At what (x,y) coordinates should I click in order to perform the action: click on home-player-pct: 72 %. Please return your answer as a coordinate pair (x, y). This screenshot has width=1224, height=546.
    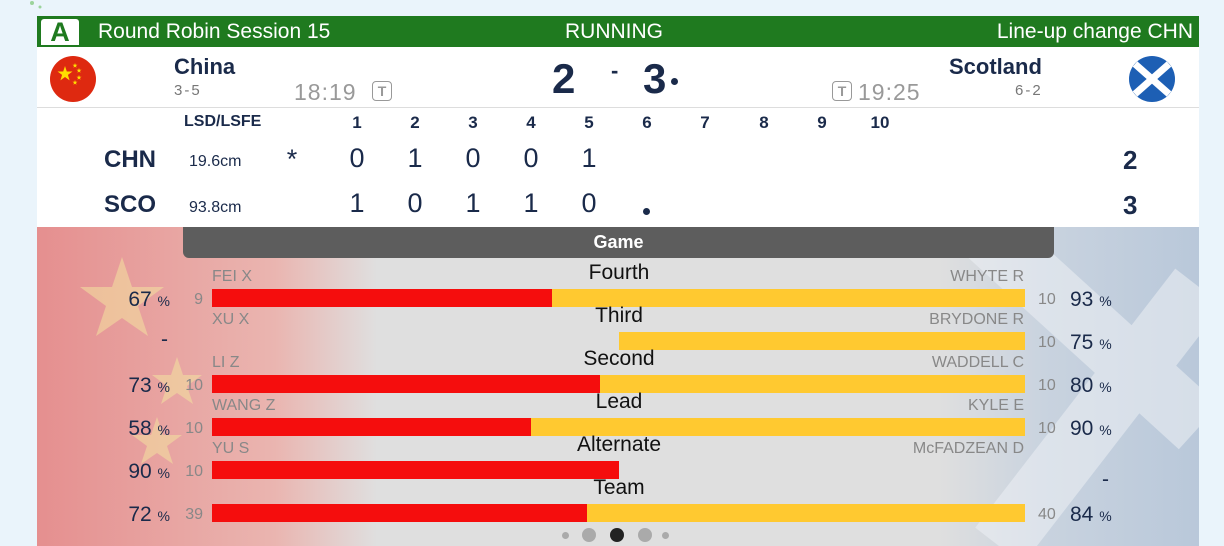
    Looking at the image, I should click on (117, 515).